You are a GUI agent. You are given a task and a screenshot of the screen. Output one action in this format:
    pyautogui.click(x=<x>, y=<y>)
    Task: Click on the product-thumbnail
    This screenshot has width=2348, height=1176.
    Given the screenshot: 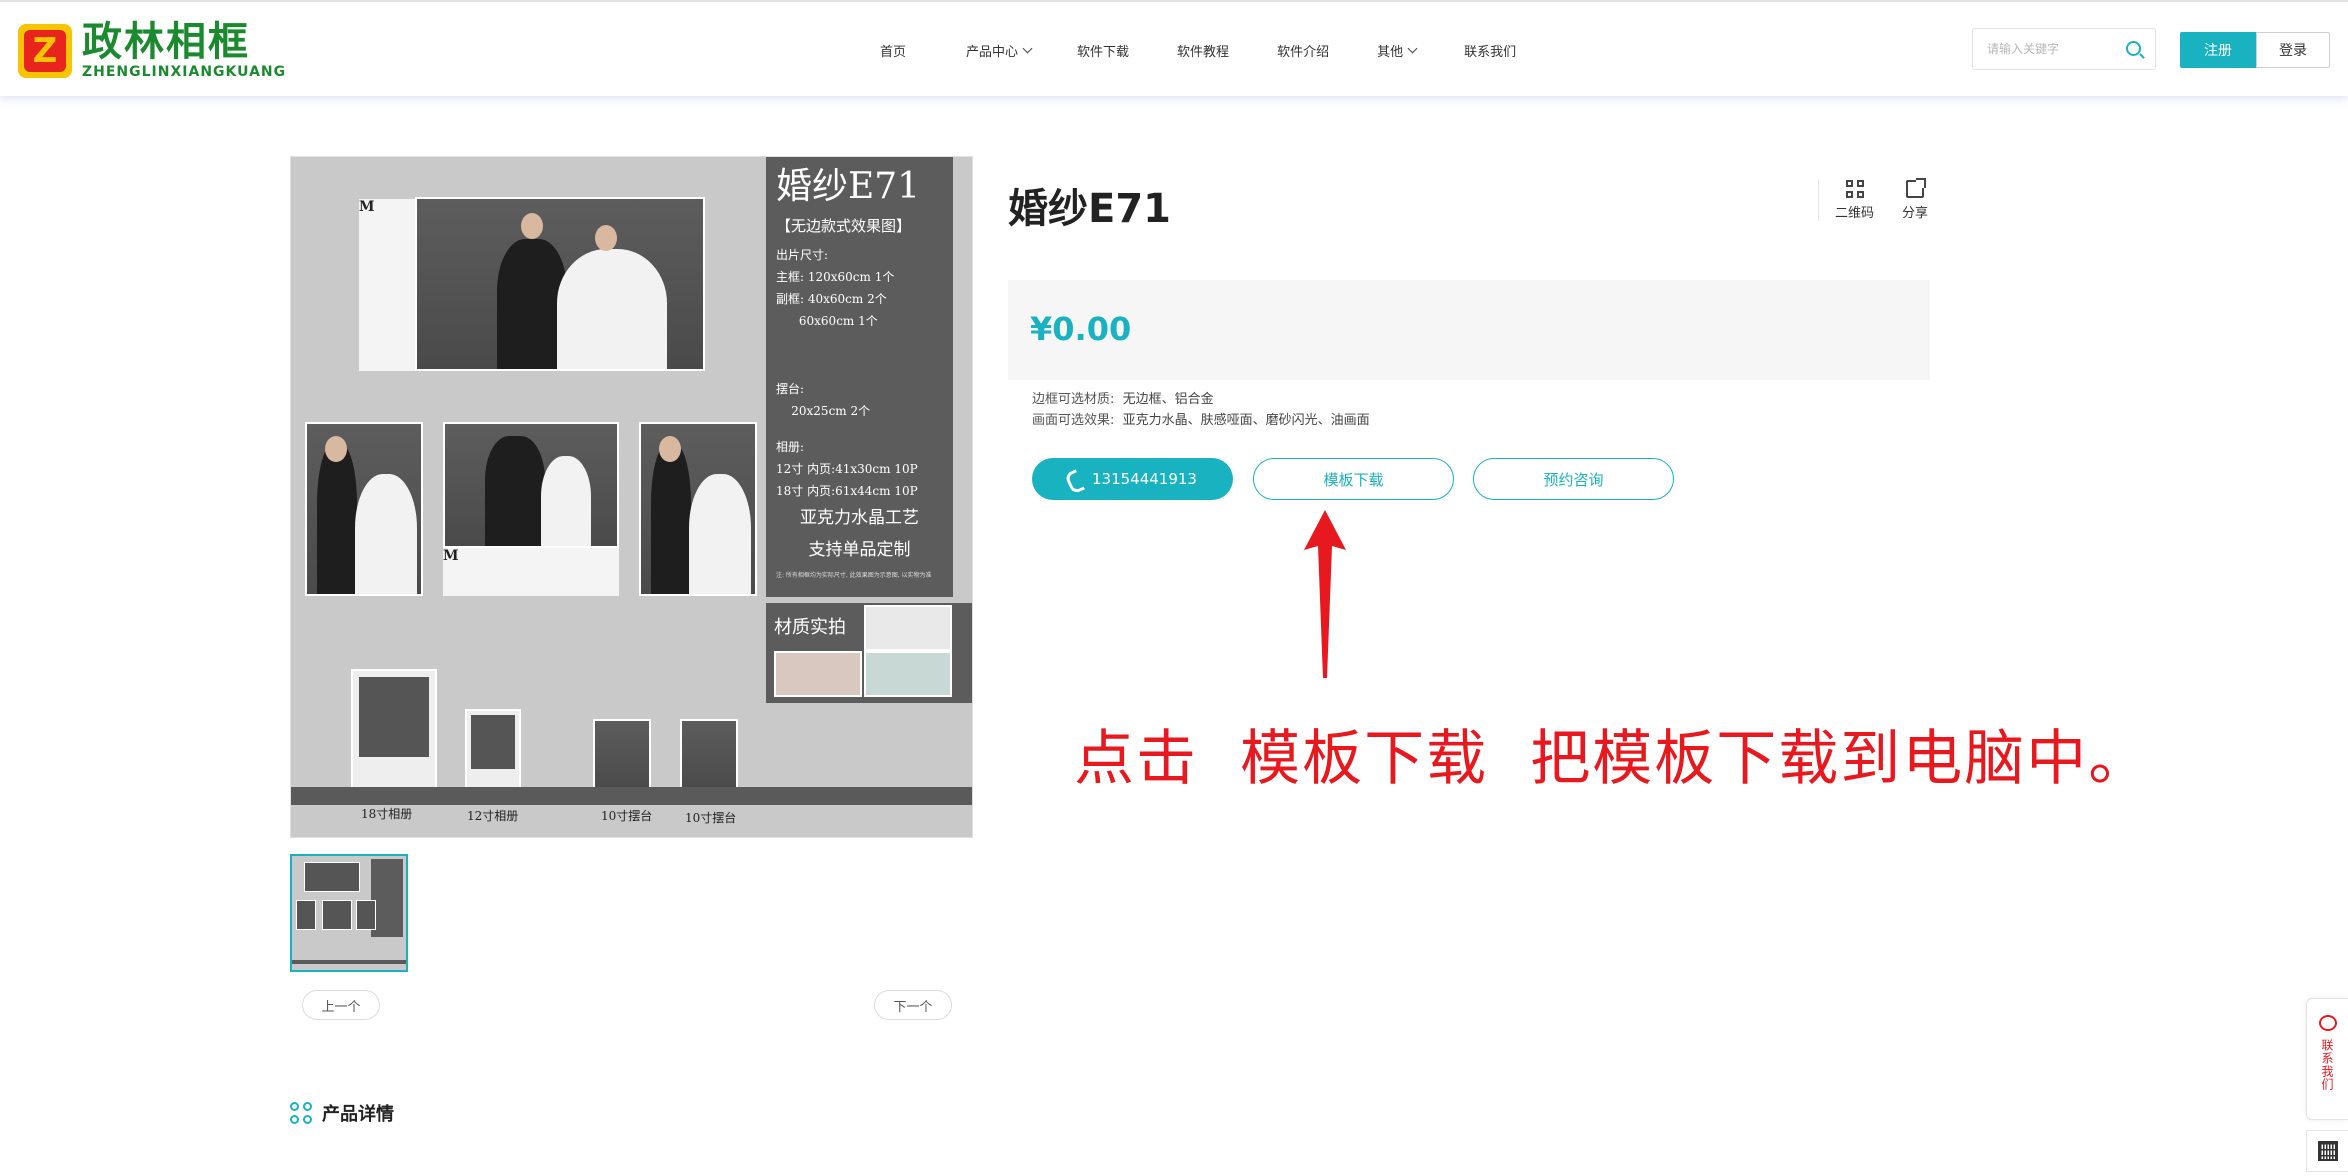 What is the action you would take?
    pyautogui.click(x=349, y=913)
    